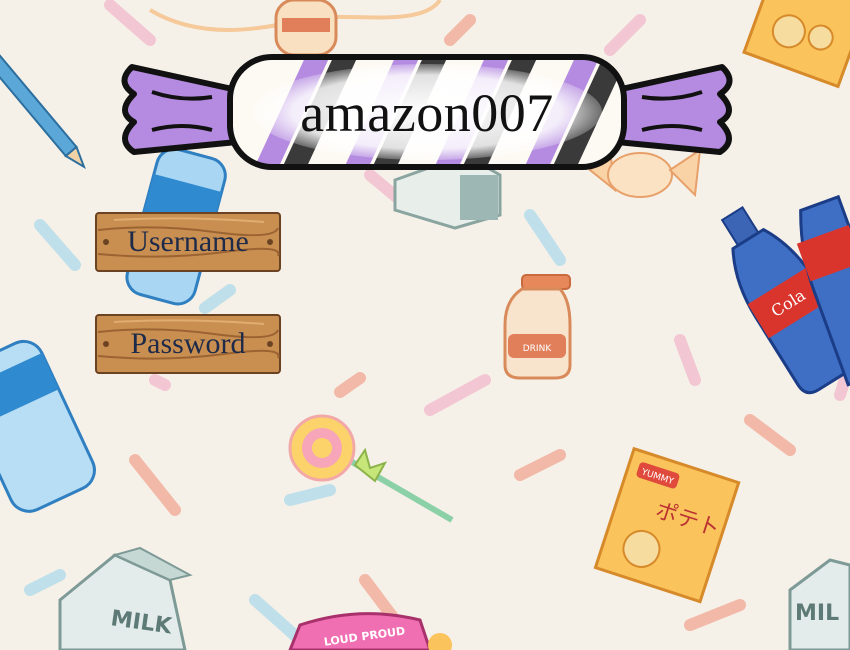 The width and height of the screenshot is (850, 650). I want to click on username-label: Username, so click(188, 241).